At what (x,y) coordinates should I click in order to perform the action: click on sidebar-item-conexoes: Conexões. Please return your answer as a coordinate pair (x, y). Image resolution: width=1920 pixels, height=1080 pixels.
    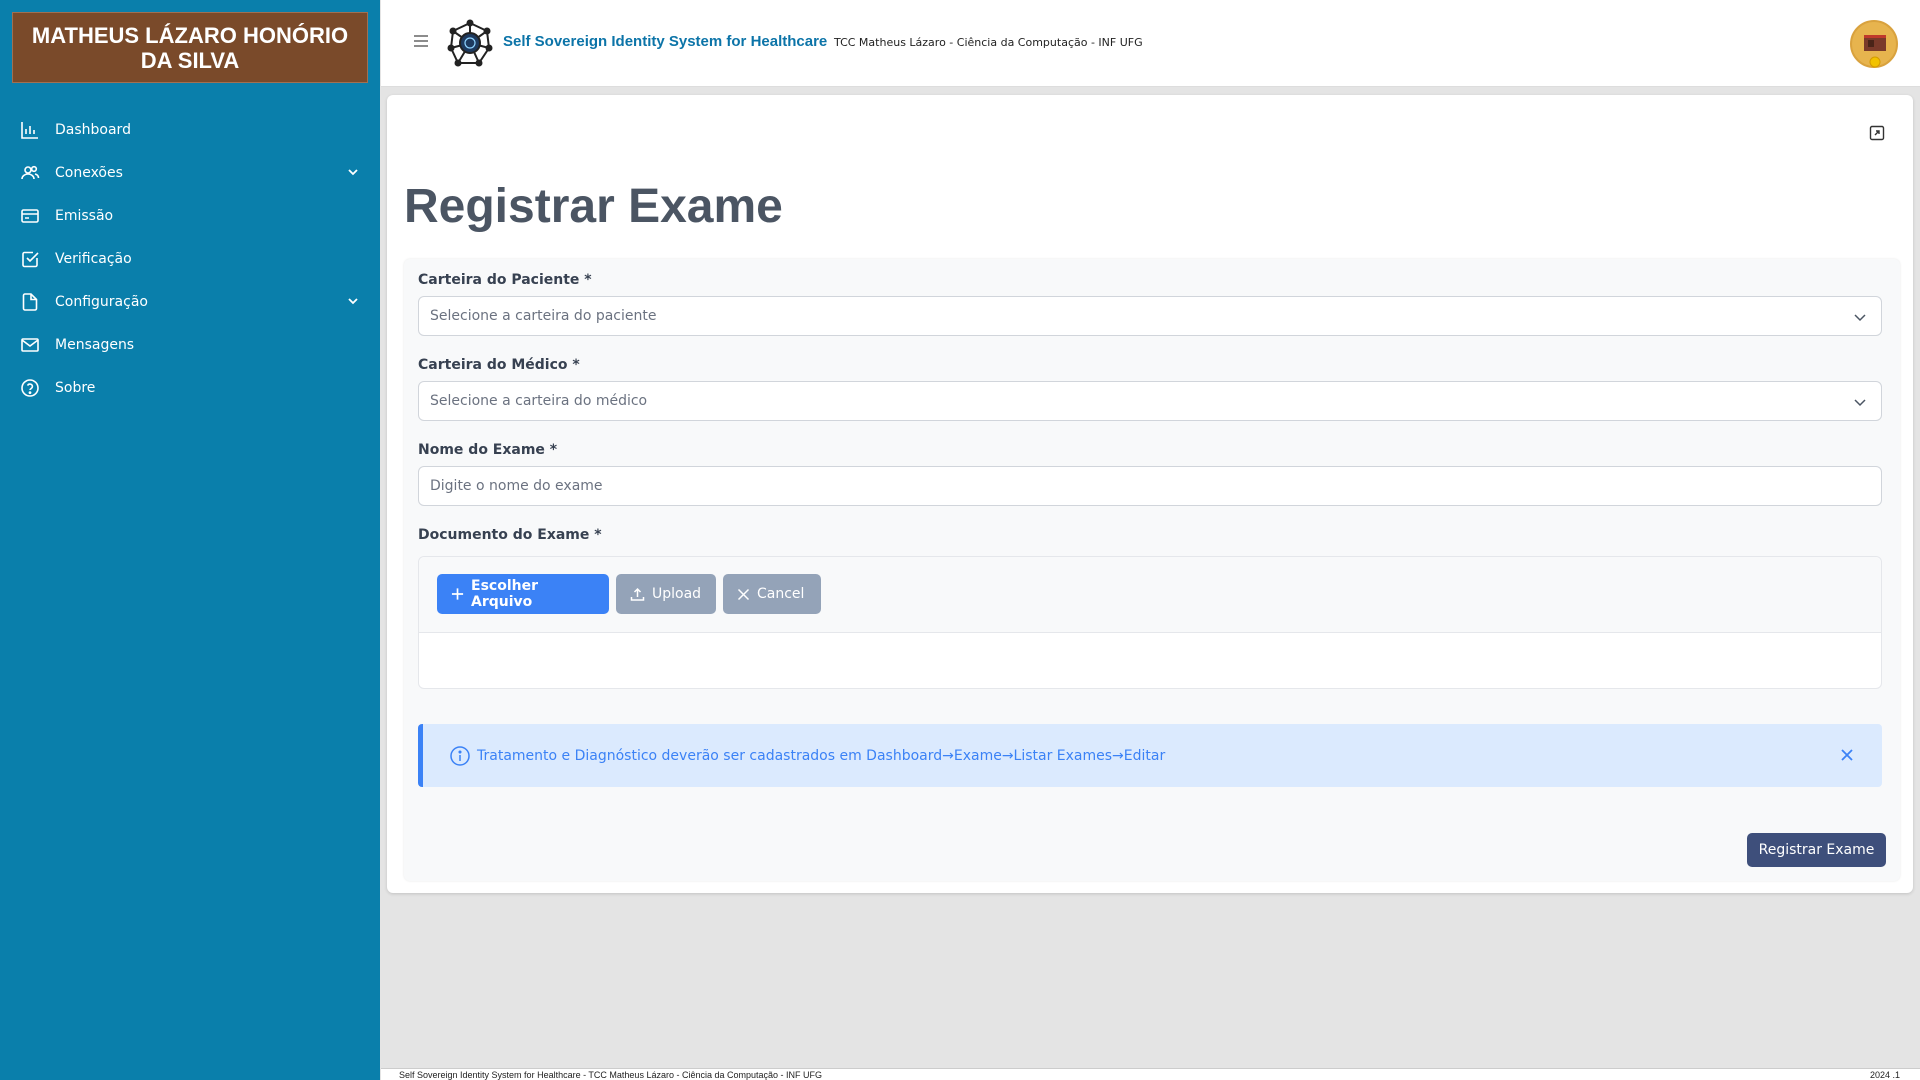
    Looking at the image, I should click on (190, 172).